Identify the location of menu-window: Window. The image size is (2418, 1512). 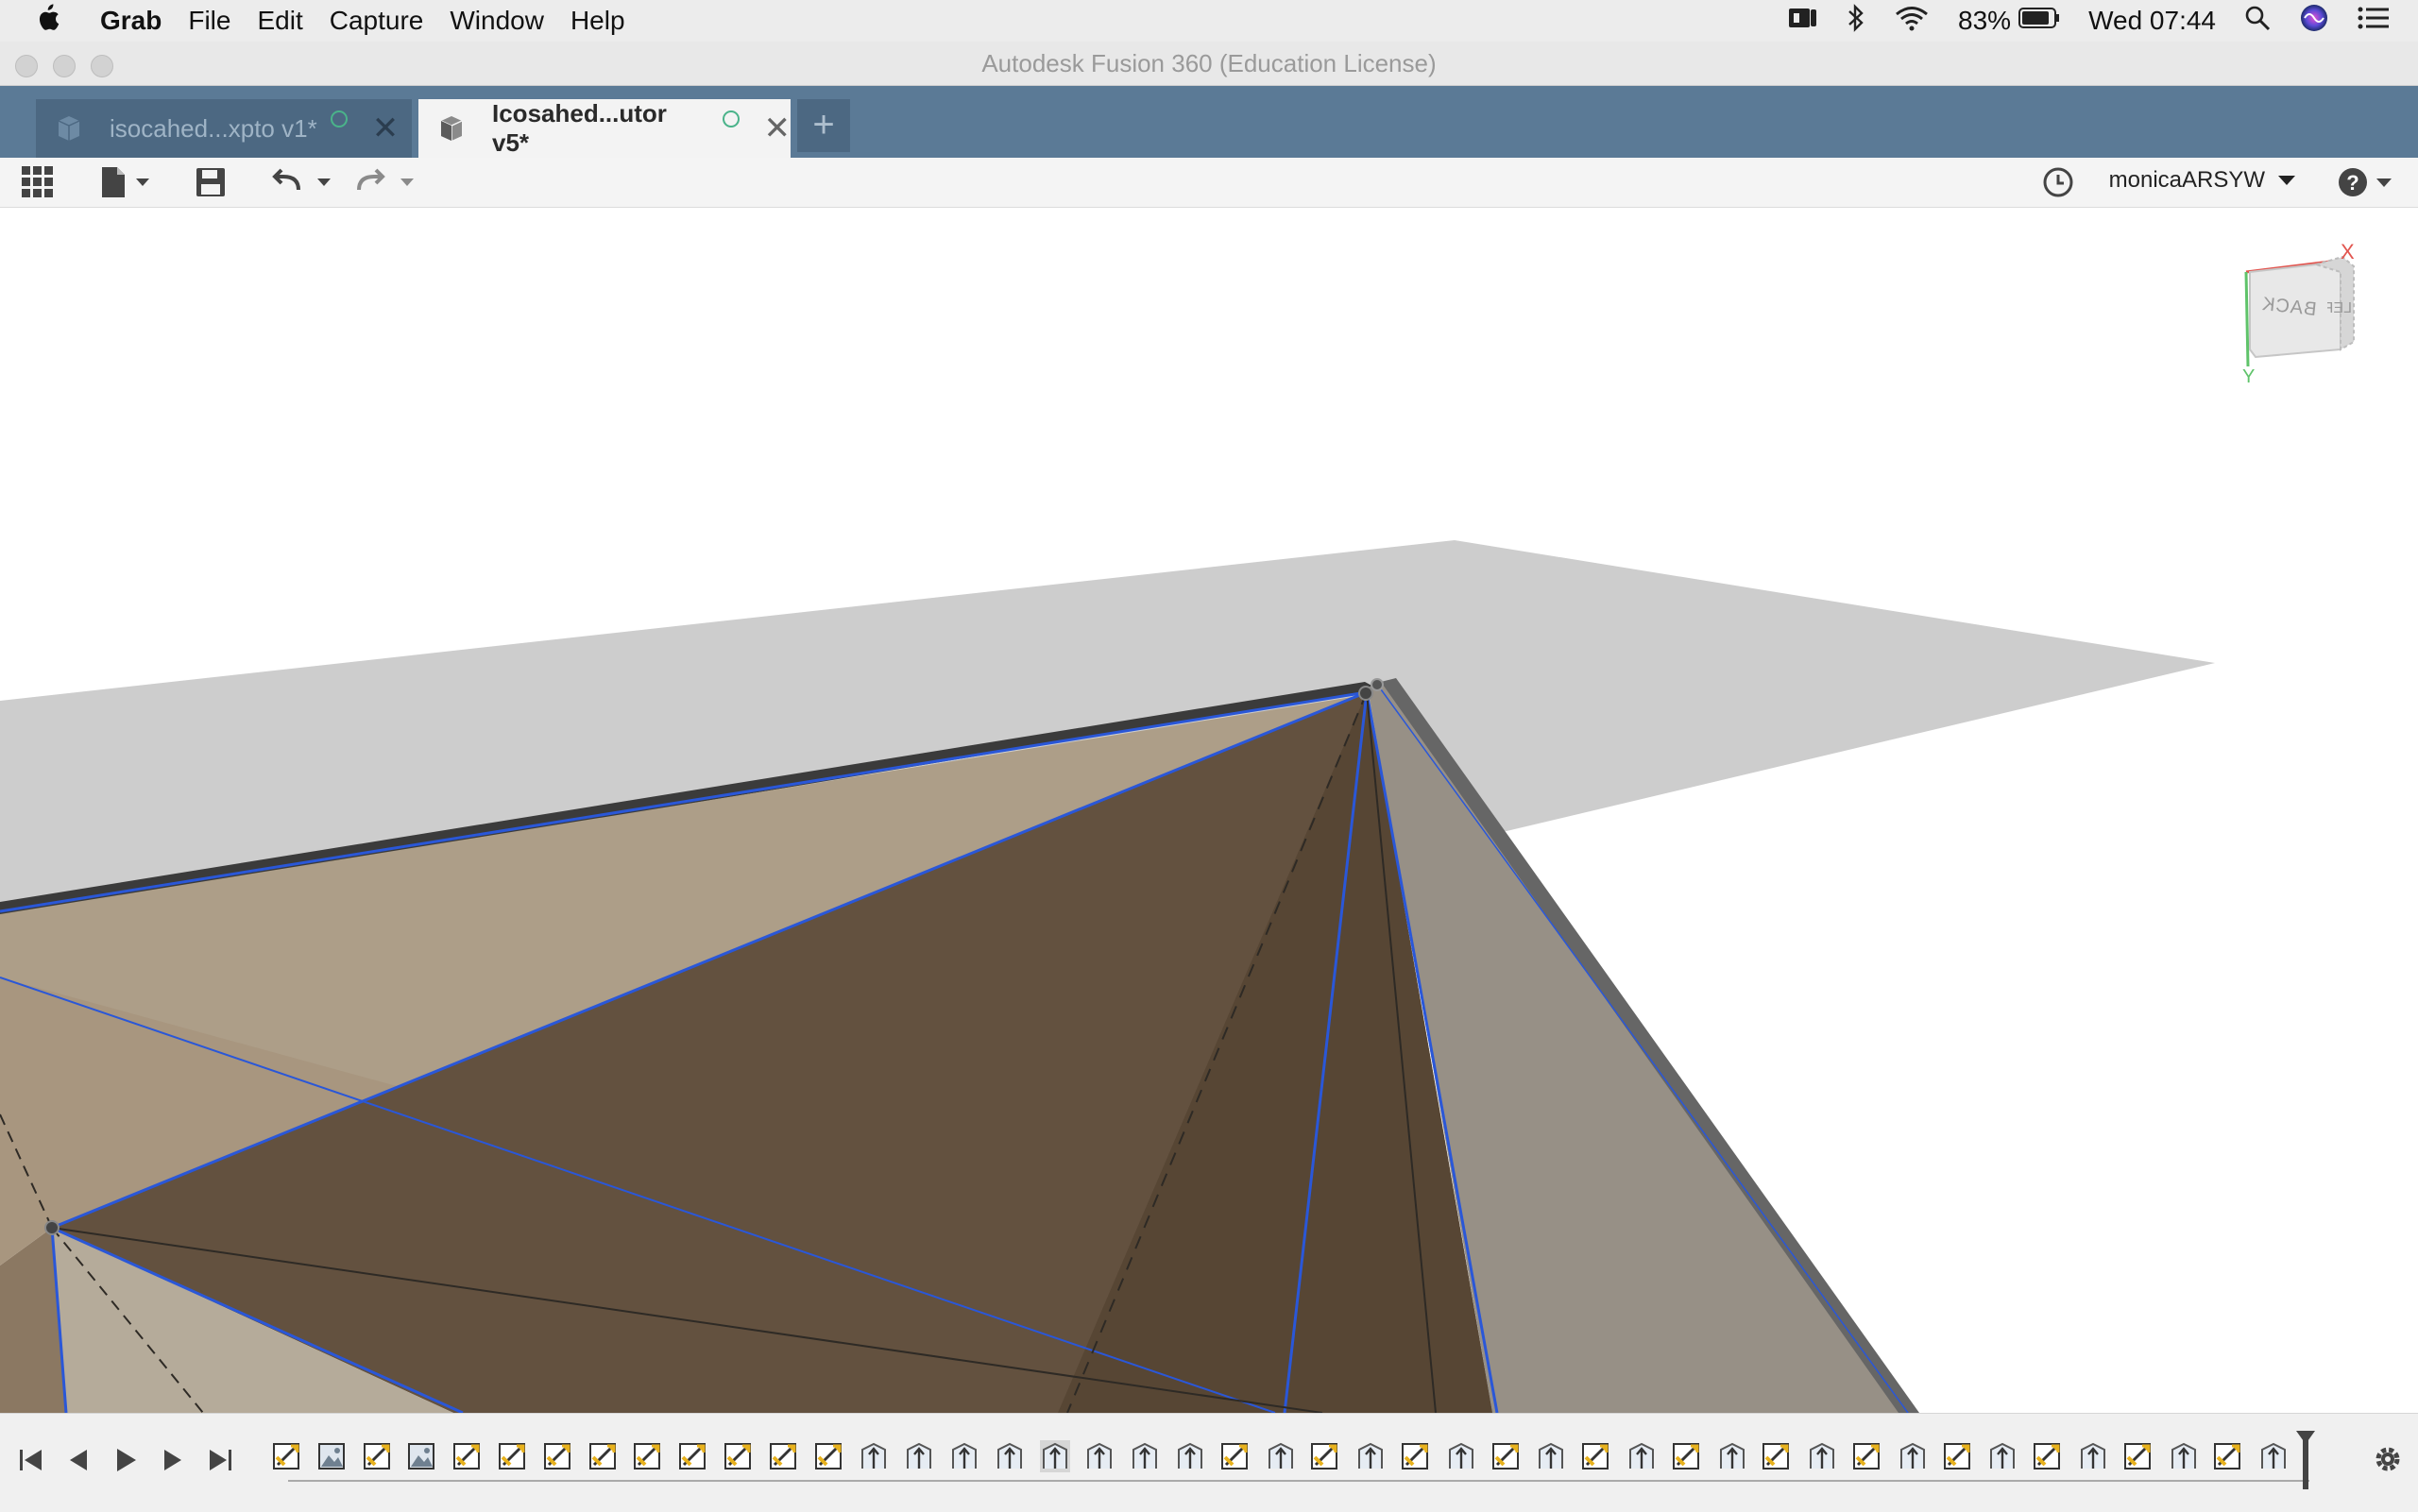
(497, 21).